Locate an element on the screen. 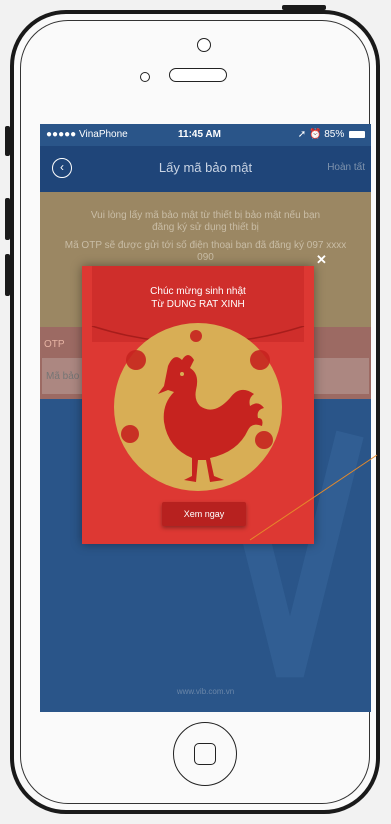  mute-switch is located at coordinates (7, 141).